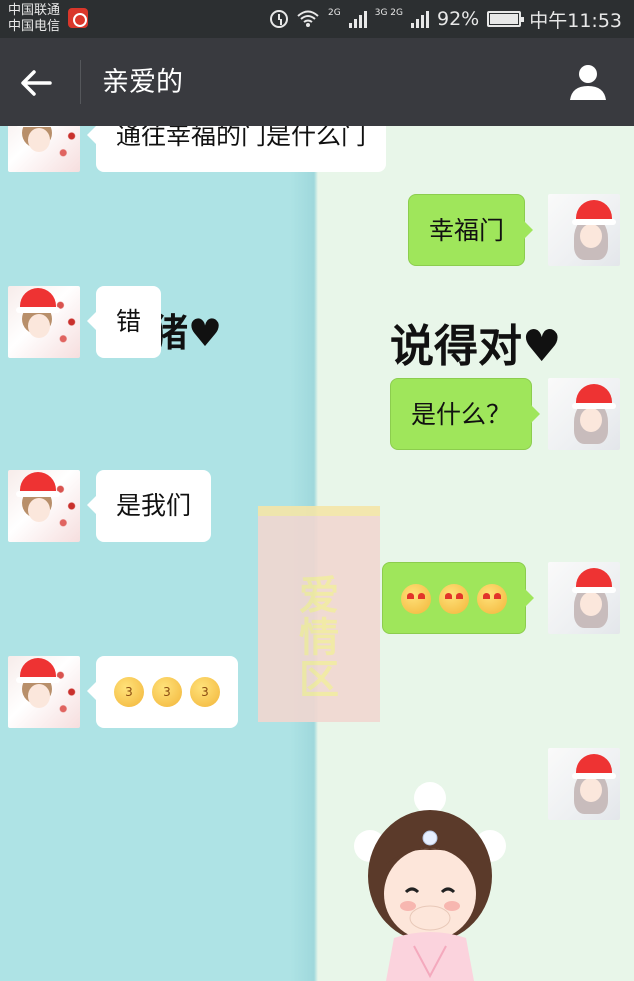  Describe the element at coordinates (279, 19) in the screenshot. I see `alarm-icon` at that location.